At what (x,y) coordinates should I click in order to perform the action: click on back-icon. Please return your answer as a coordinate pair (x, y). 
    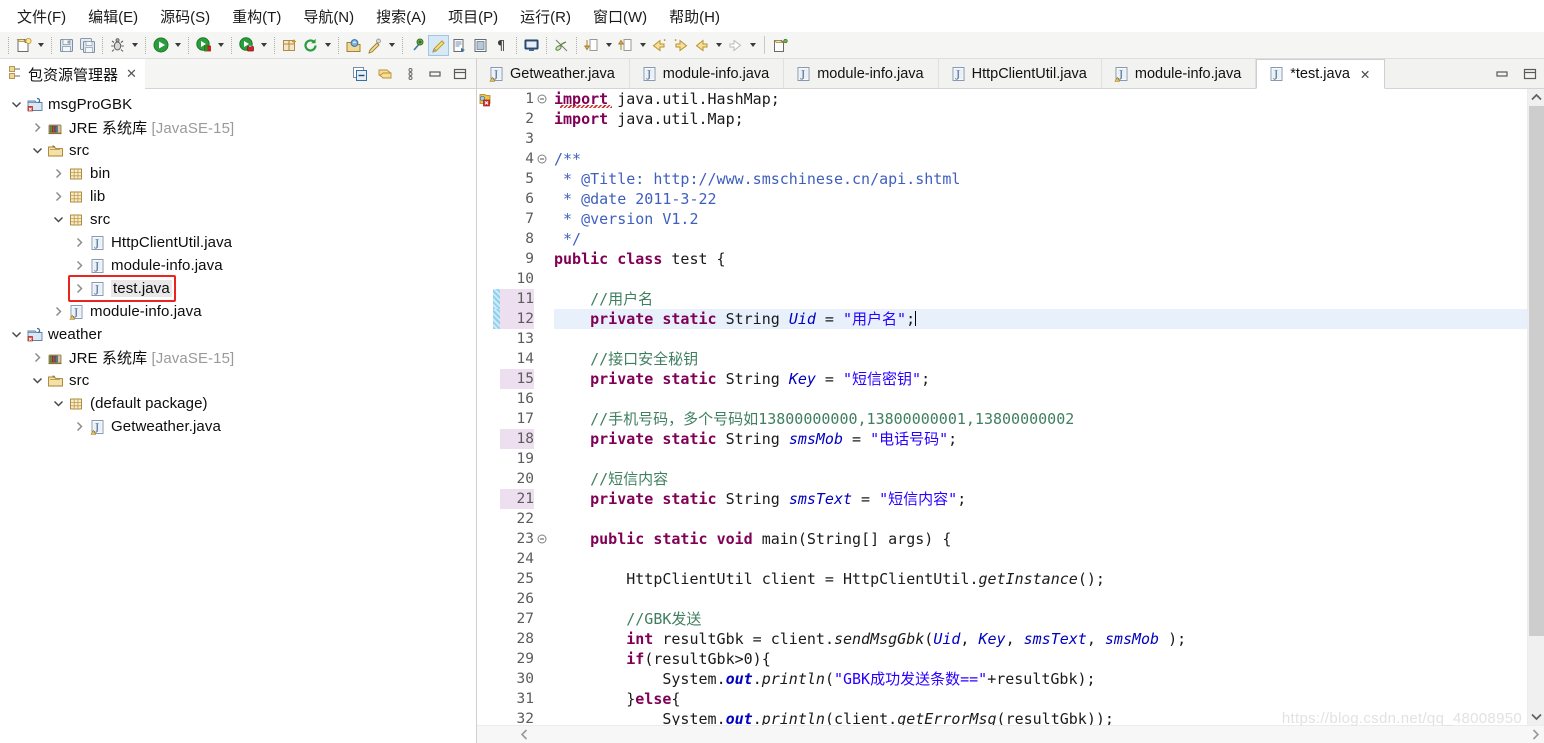
    Looking at the image, I should click on (701, 45).